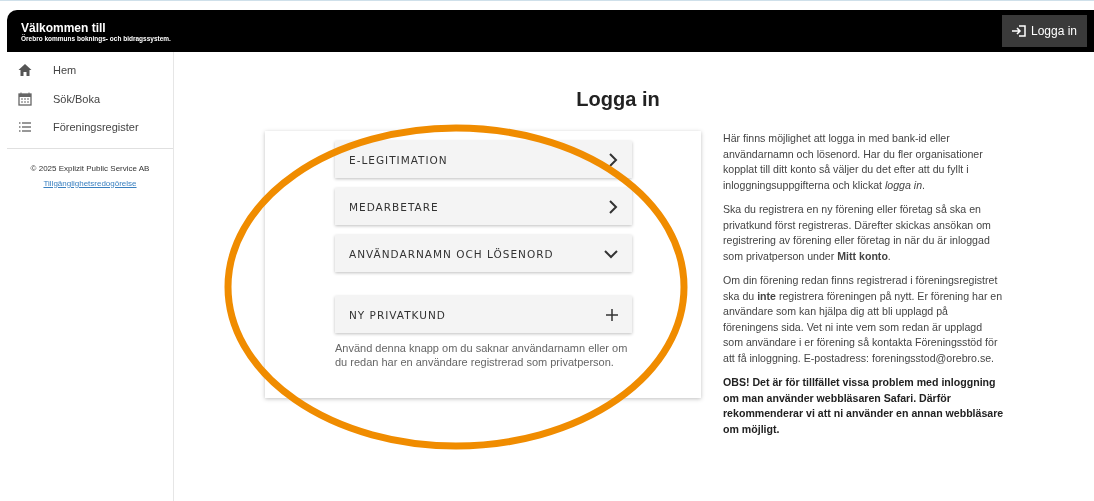 This screenshot has height=501, width=1094. What do you see at coordinates (483, 159) in the screenshot?
I see `login-option-button: E-LEGITIMATION` at bounding box center [483, 159].